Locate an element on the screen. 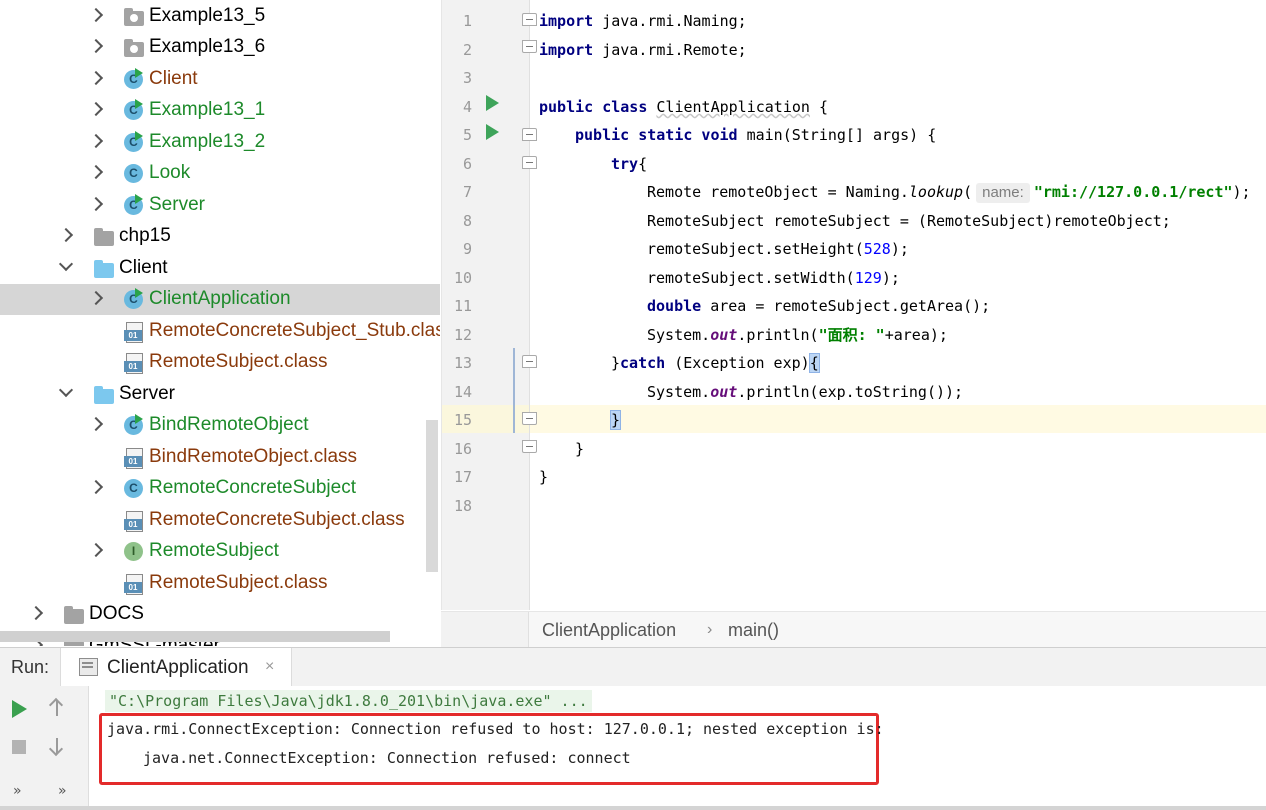 This screenshot has height=810, width=1266. tree-horizontal-scrollbar is located at coordinates (195, 636).